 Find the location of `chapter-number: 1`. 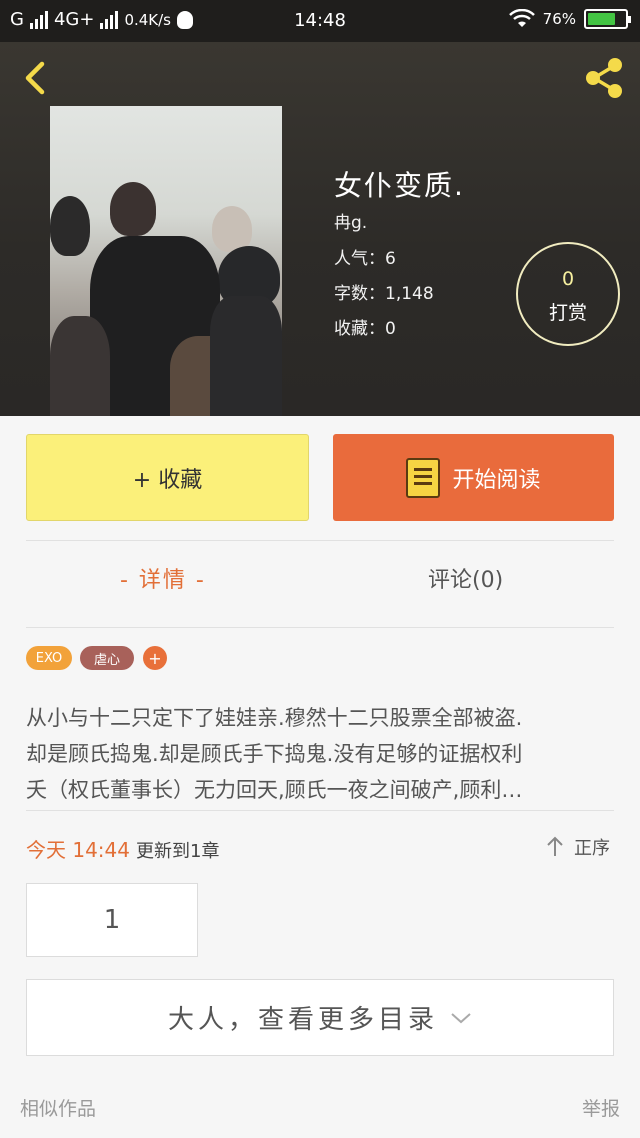

chapter-number: 1 is located at coordinates (112, 920).